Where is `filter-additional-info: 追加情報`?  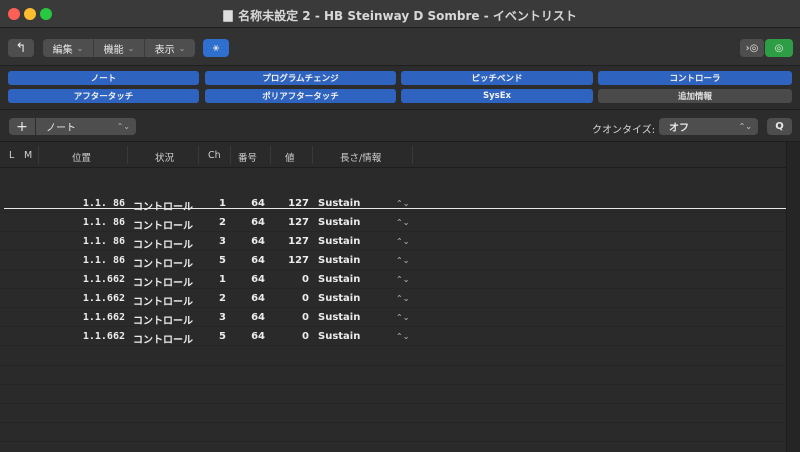 filter-additional-info: 追加情報 is located at coordinates (695, 96).